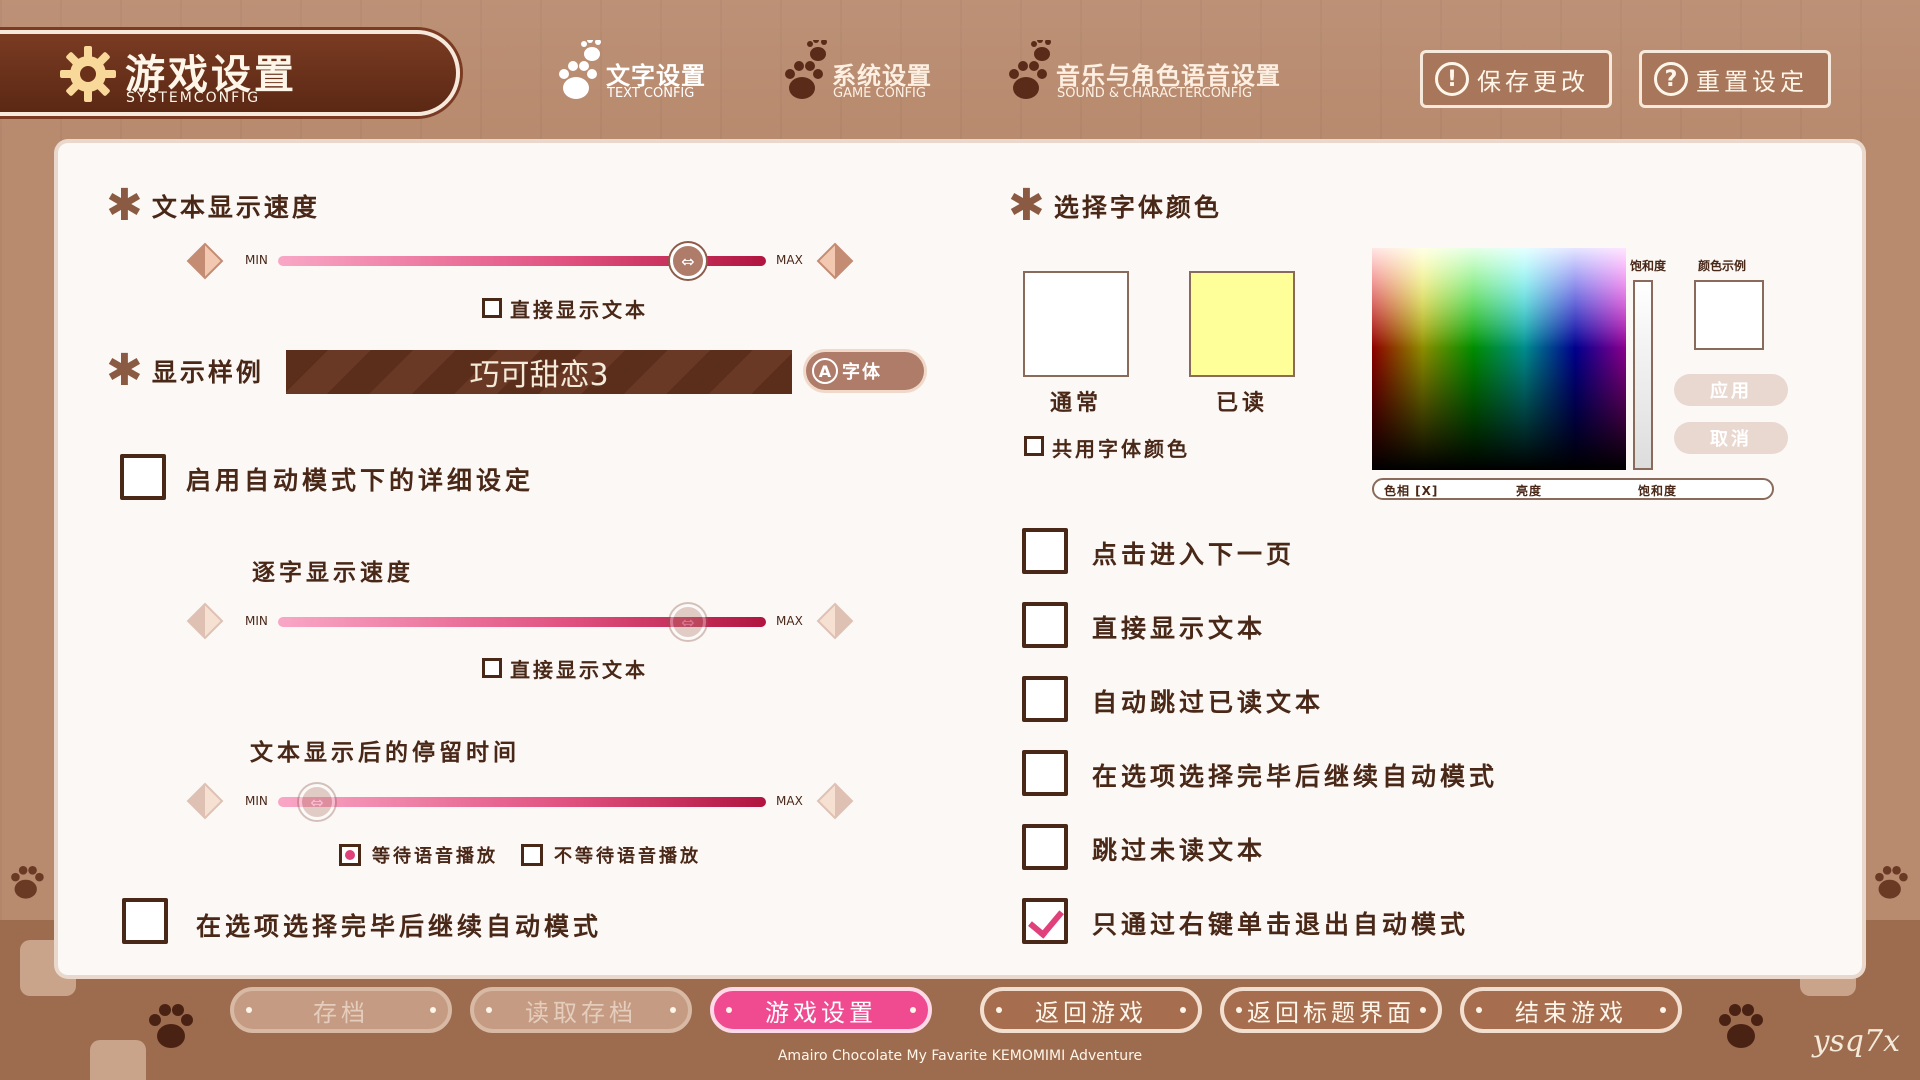  Describe the element at coordinates (385, 753) in the screenshot. I see `wait-time-title: 文本显示后的停留时间` at that location.